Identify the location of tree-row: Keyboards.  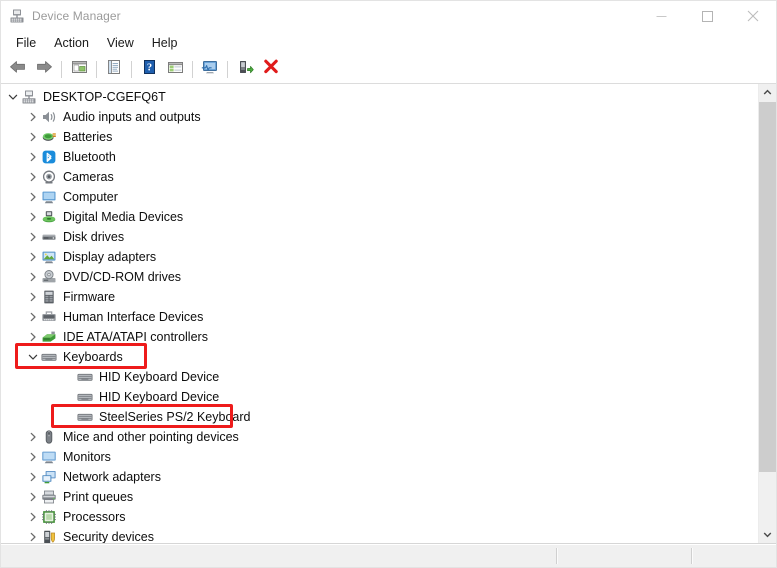
(379, 357).